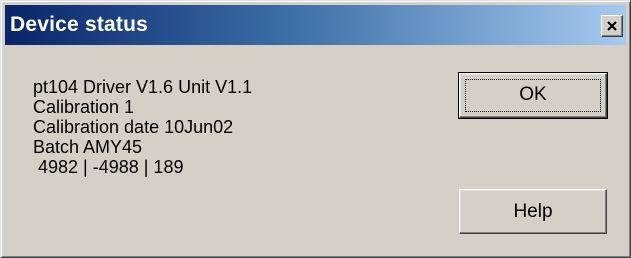 The image size is (631, 258). I want to click on driver-version-text: pt104 Driver V1.6 Unit V1.1, so click(143, 87).